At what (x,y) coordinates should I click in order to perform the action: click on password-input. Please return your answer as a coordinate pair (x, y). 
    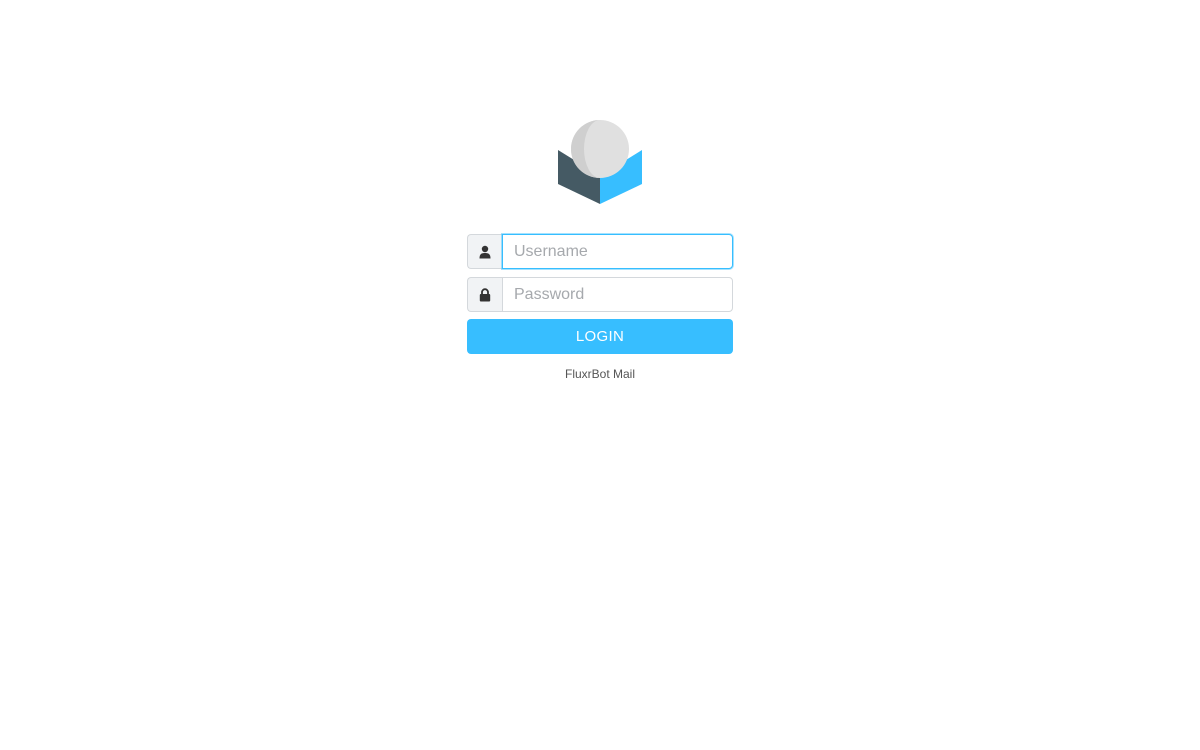
    Looking at the image, I should click on (617, 294).